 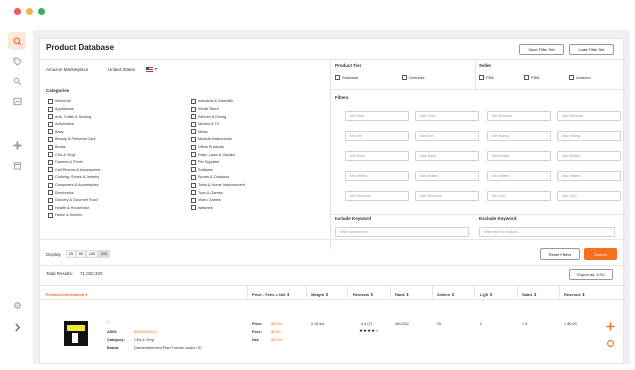 What do you see at coordinates (519, 136) in the screenshot?
I see `filter-input: Min Rating` at bounding box center [519, 136].